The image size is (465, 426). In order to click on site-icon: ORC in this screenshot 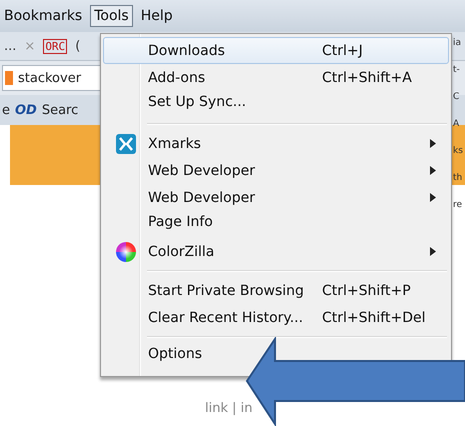, I will do `click(55, 46)`.